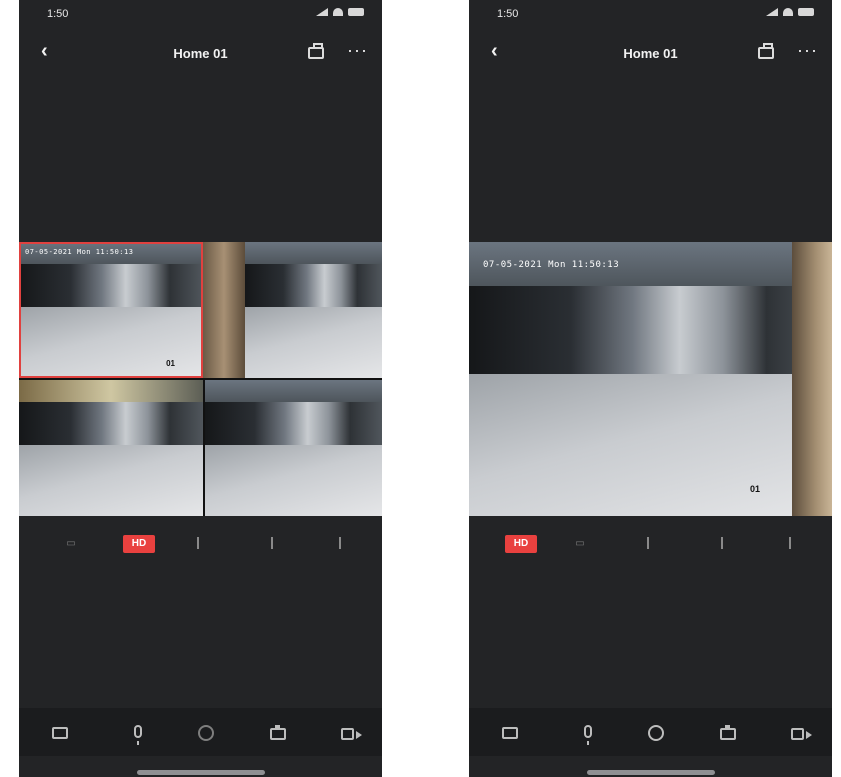  I want to click on camera-tile-1: 07-05-2021 Mon 11:50:13 01, so click(111, 310).